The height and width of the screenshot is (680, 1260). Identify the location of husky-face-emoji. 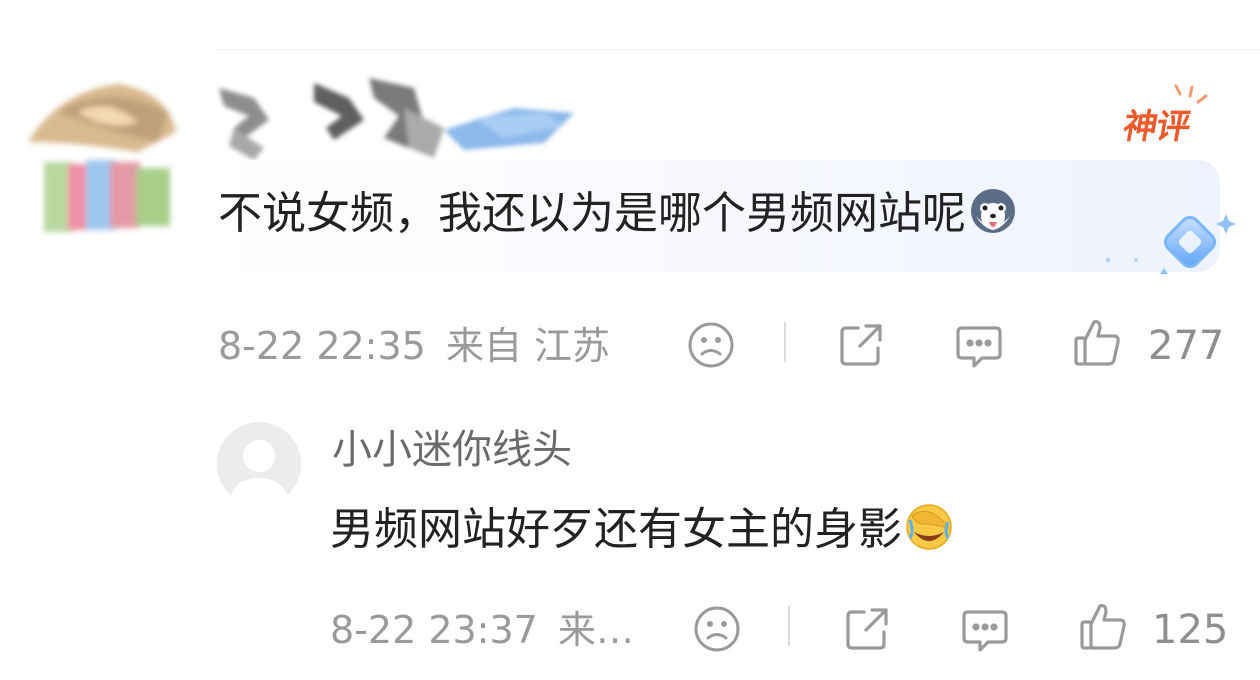
(993, 211).